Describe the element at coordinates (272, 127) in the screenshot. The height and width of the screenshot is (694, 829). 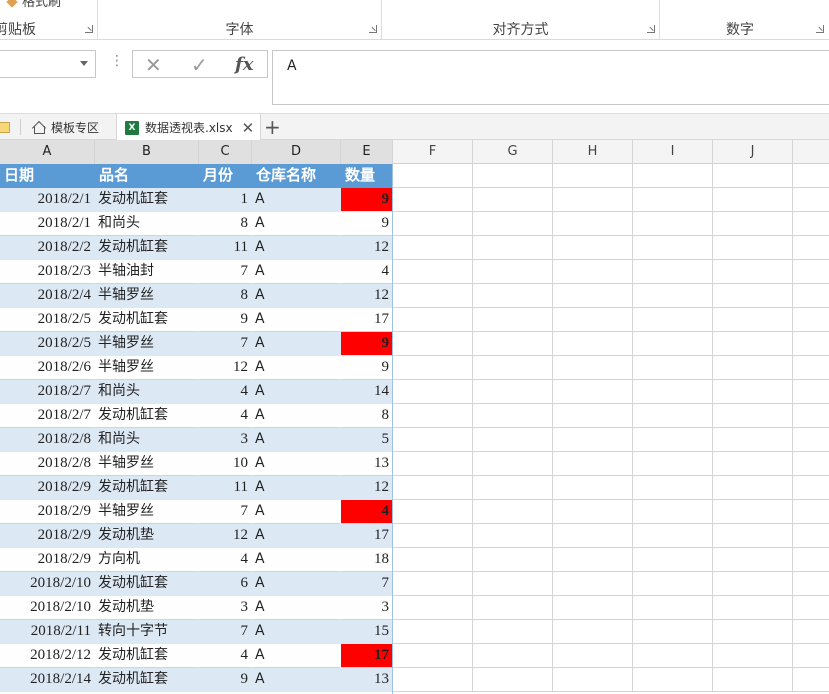
I see `new-tab-button: +` at that location.